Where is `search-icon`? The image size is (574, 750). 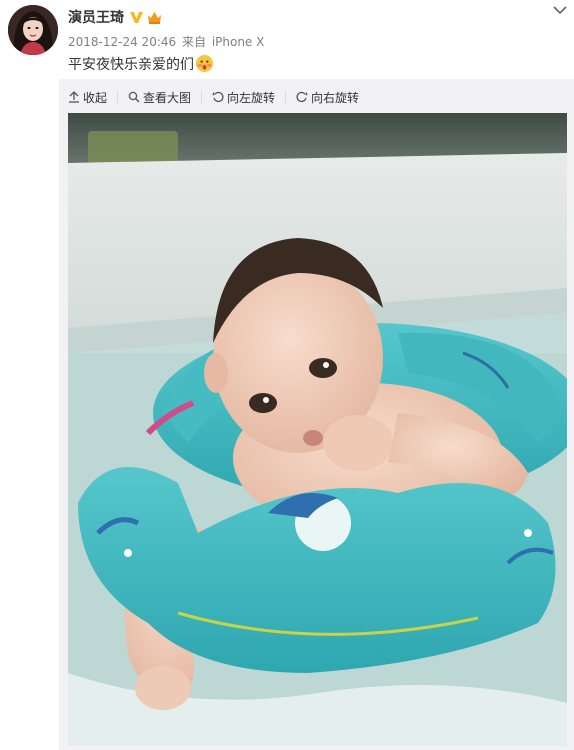 search-icon is located at coordinates (134, 97).